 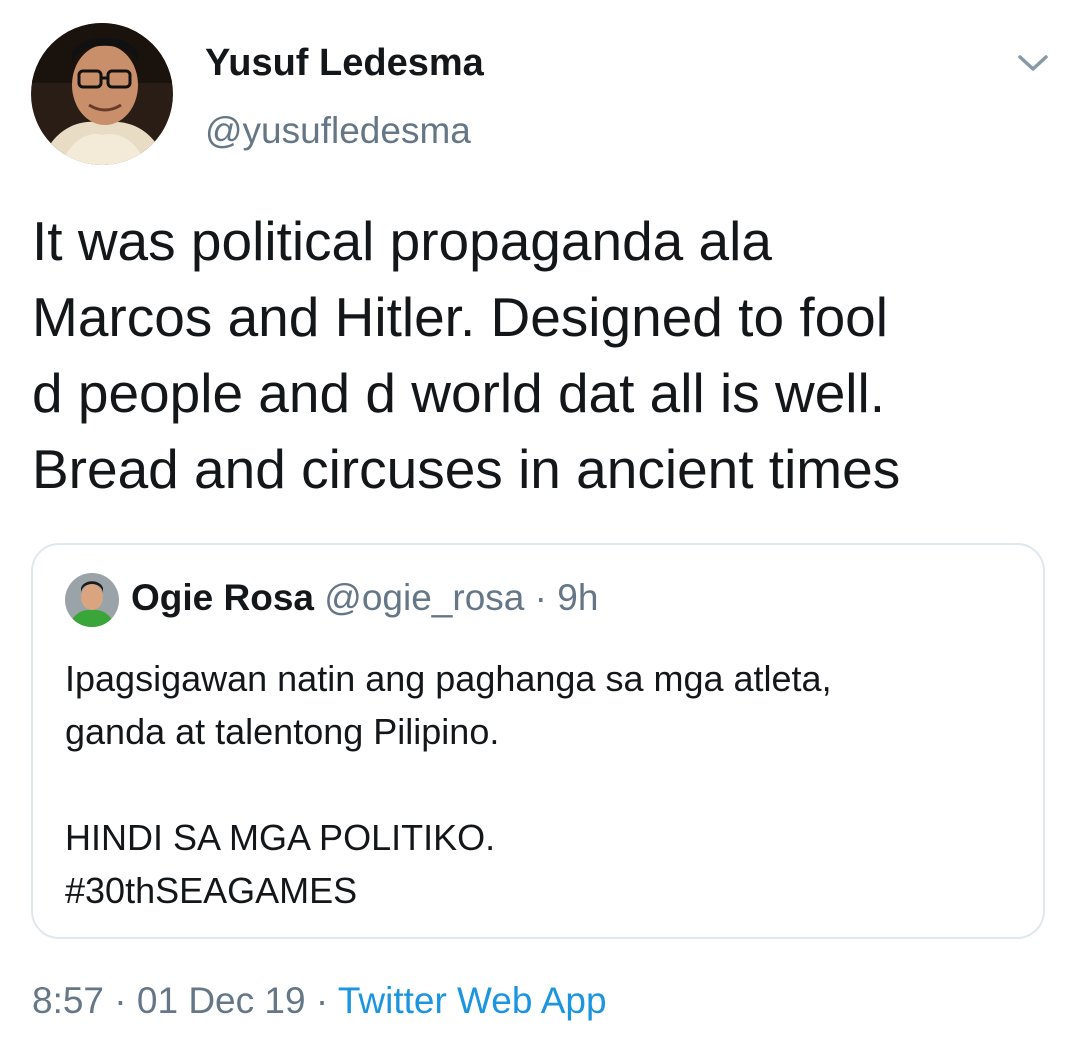 What do you see at coordinates (68, 1000) in the screenshot?
I see `tweet-time: 8:57` at bounding box center [68, 1000].